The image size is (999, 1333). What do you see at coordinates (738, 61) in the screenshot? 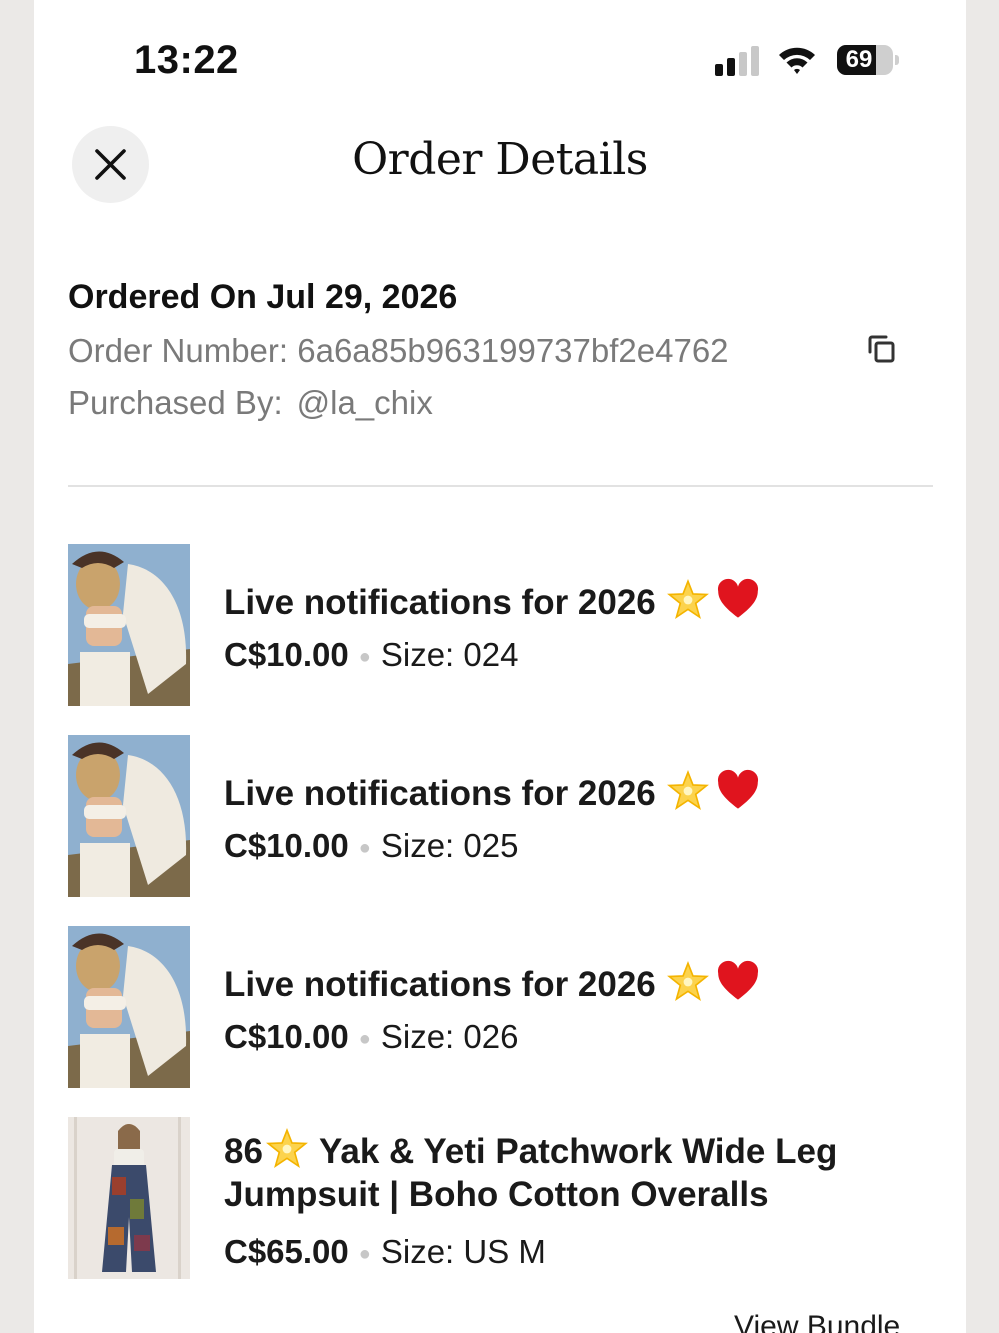
I see `cellular-signal-icon` at bounding box center [738, 61].